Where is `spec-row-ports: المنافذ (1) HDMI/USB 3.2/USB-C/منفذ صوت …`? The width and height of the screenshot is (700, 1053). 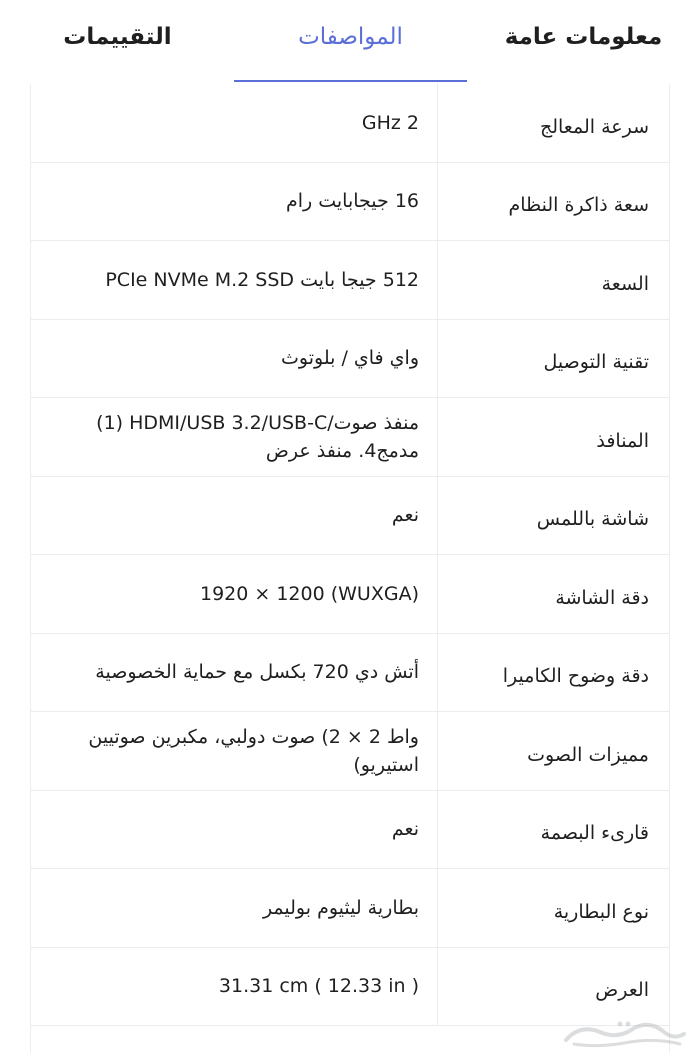
spec-row-ports: المنافذ (1) HDMI/USB 3.2/USB-C/منفذ صوت … is located at coordinates (350, 437).